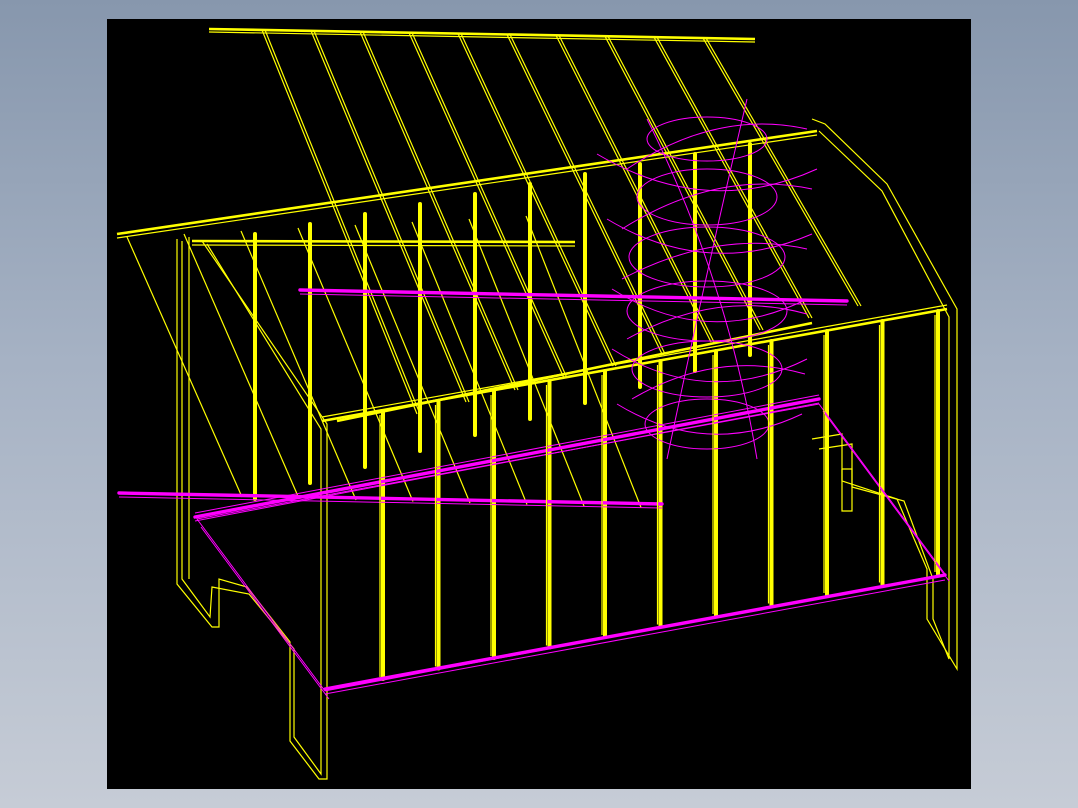 This screenshot has width=1078, height=808. I want to click on base-board-front-edge, so click(635, 632).